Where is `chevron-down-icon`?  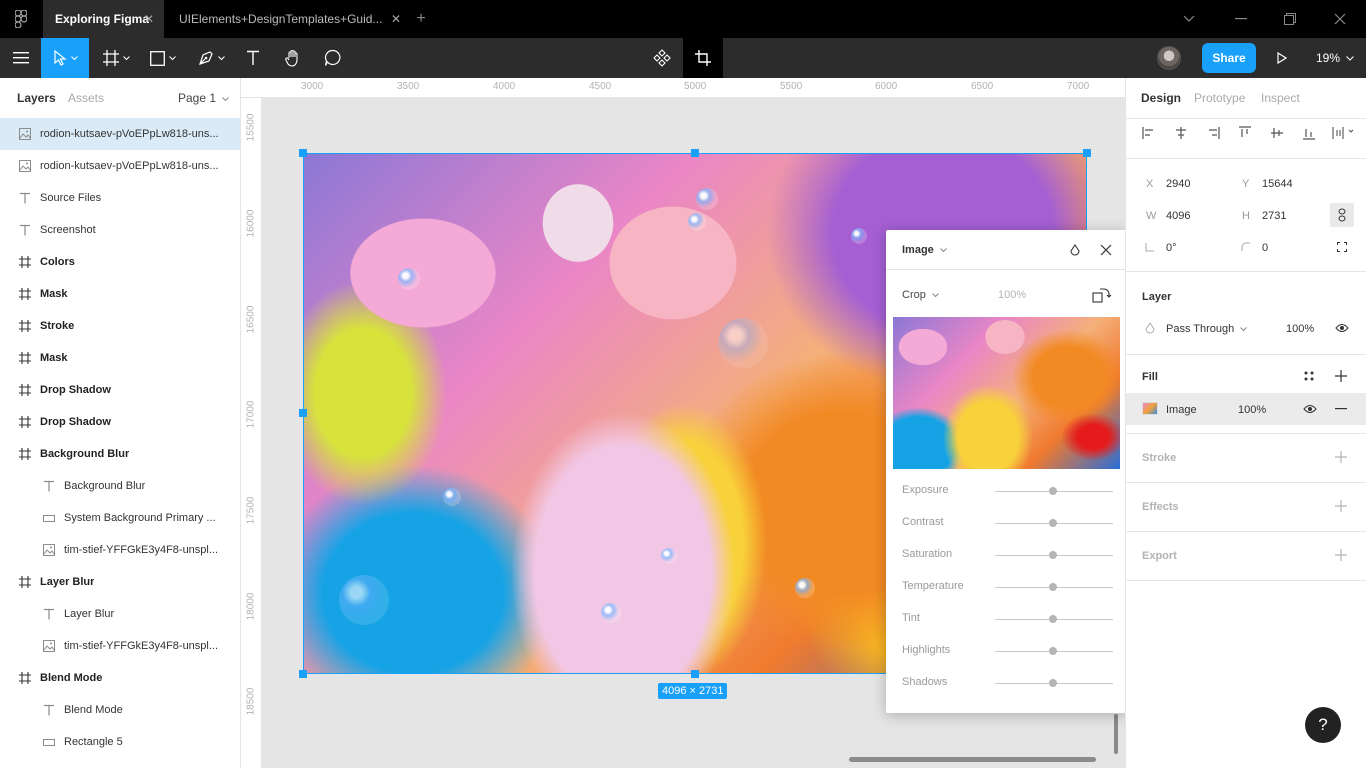 chevron-down-icon is located at coordinates (1189, 19).